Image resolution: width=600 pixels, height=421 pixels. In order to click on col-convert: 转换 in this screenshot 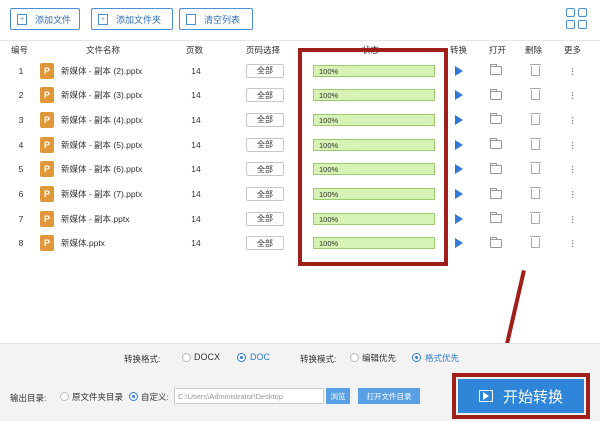, I will do `click(459, 50)`.